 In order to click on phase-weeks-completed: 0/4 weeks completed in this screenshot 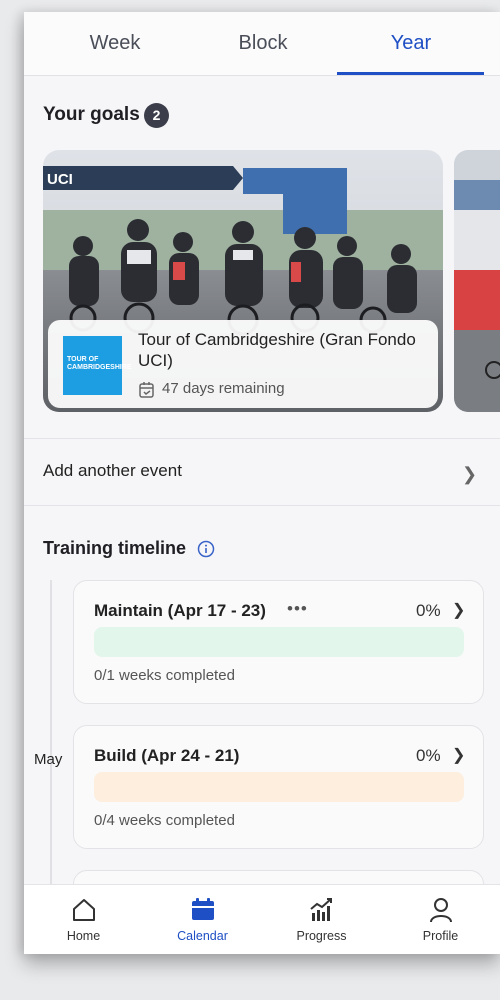, I will do `click(164, 820)`.